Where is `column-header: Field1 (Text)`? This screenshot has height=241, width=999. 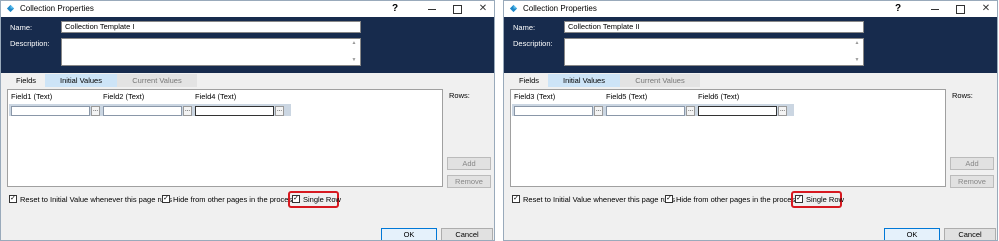
column-header: Field1 (Text) is located at coordinates (32, 96).